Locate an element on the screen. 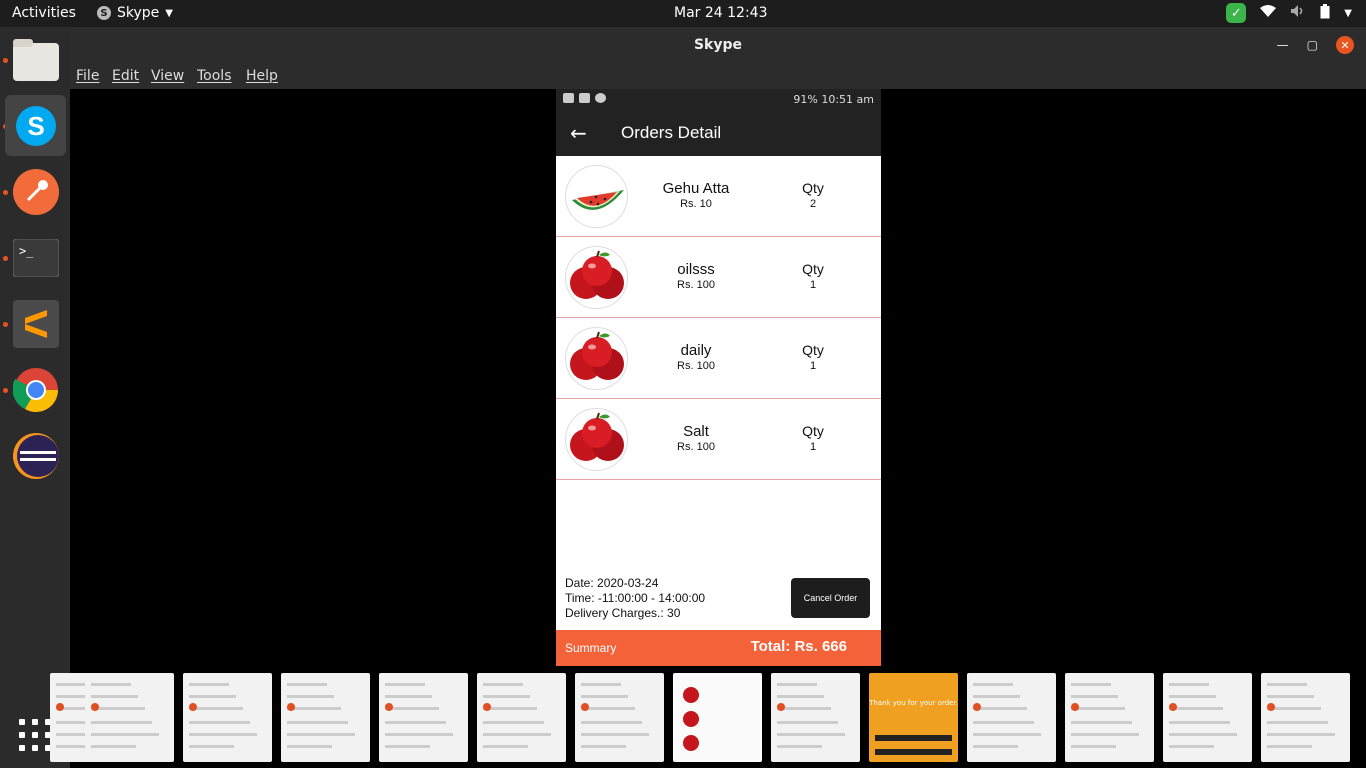 This screenshot has width=1366, height=768. skype-icon: S is located at coordinates (35, 125).